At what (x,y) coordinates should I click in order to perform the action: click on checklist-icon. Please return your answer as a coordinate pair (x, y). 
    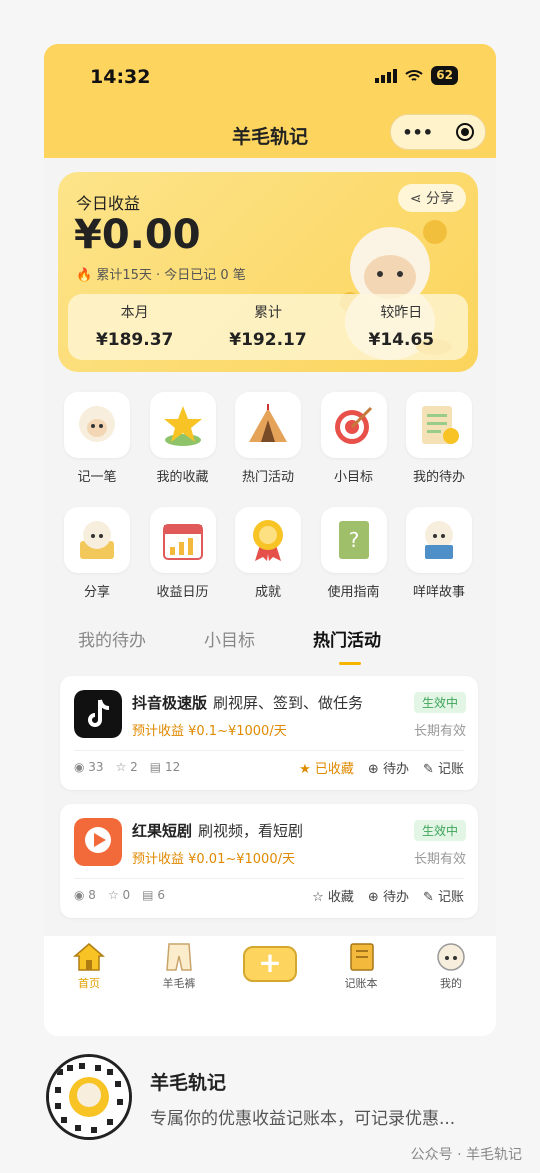
    Looking at the image, I should click on (440, 425).